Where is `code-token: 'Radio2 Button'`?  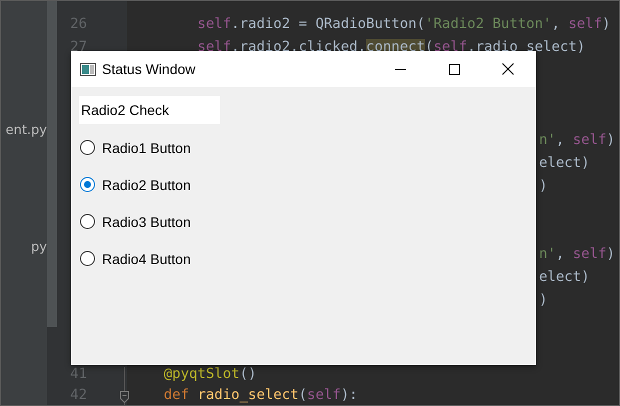
code-token: 'Radio2 Button' is located at coordinates (488, 24).